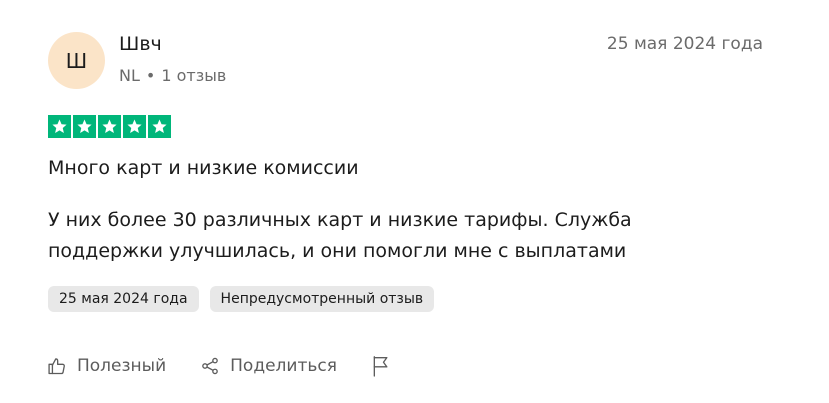 This screenshot has width=829, height=403. I want to click on star-rating, so click(109, 126).